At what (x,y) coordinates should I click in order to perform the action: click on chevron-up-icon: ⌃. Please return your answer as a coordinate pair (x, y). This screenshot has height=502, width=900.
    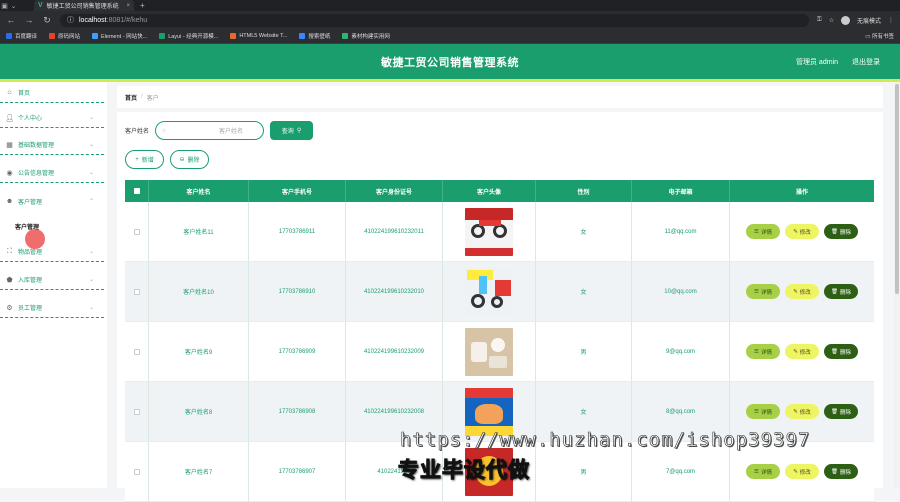
    Looking at the image, I should click on (91, 201).